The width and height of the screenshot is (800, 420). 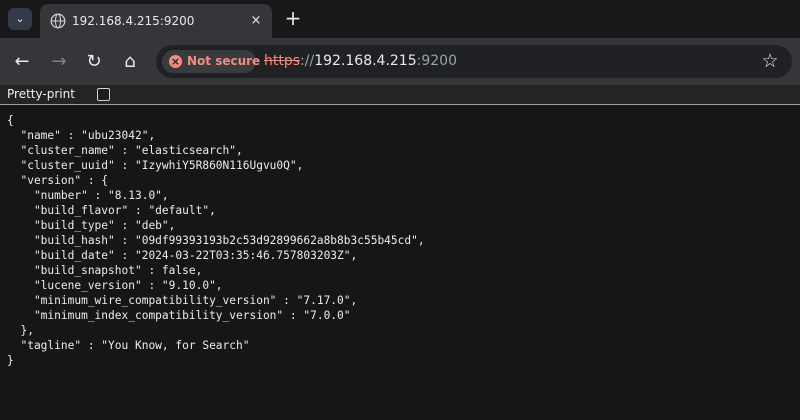 I want to click on tab-title: 192.168.4.215:9200, so click(x=133, y=21).